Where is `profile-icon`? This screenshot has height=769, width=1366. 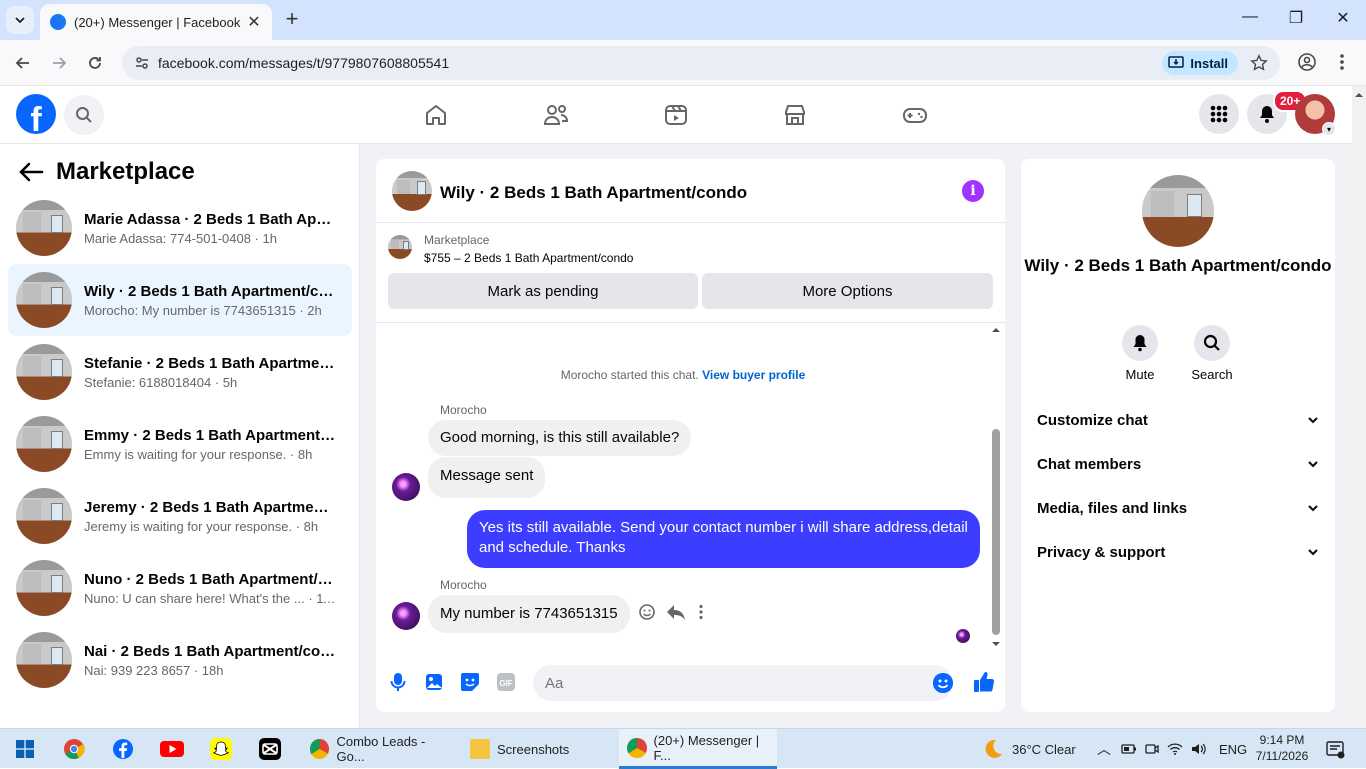 profile-icon is located at coordinates (1307, 62).